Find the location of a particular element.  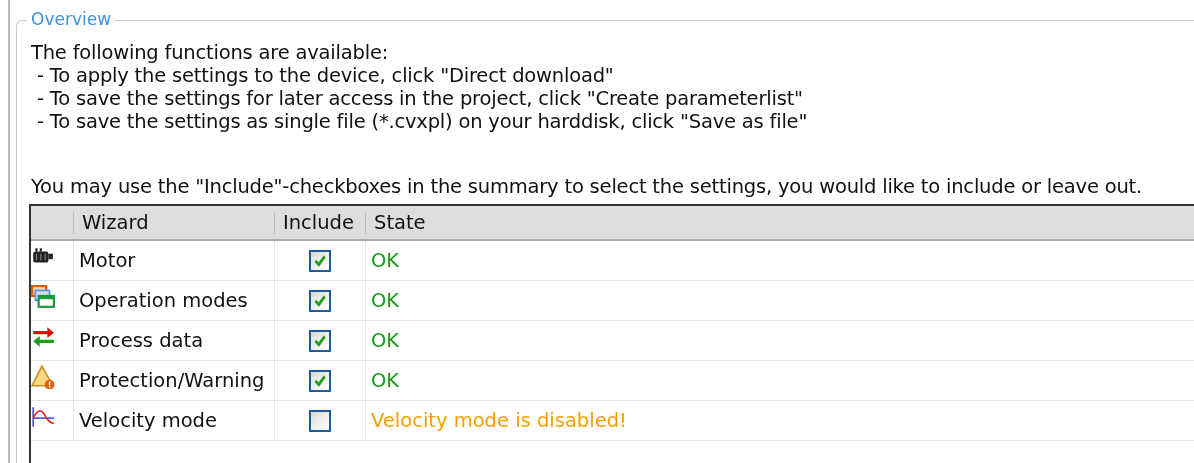

warning-icon is located at coordinates (43, 377).